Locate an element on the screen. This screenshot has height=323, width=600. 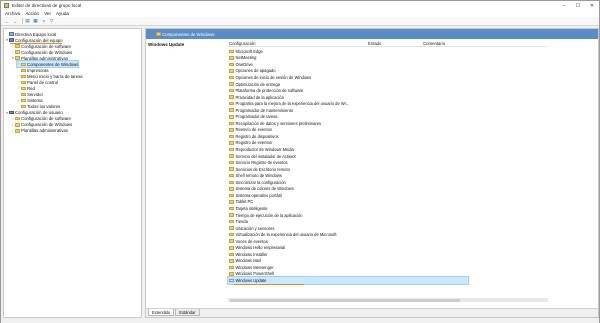
column-header-configuracion: Configuración is located at coordinates (242, 43).